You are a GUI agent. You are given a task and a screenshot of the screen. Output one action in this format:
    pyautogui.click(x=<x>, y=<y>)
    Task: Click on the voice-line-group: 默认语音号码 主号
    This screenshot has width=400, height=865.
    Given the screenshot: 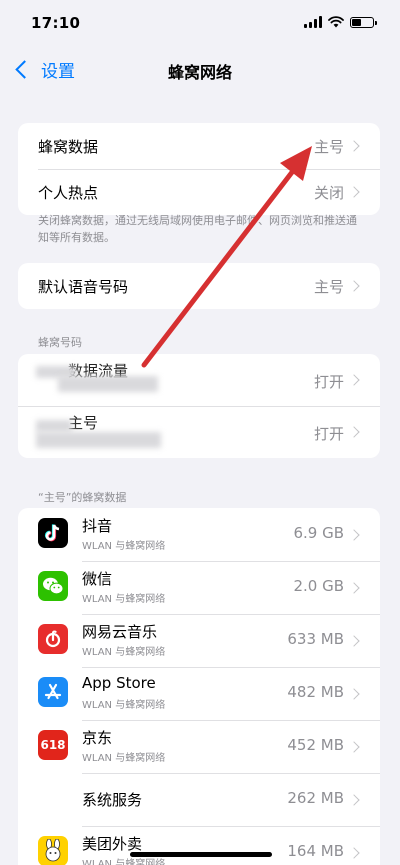 What is the action you would take?
    pyautogui.click(x=199, y=286)
    